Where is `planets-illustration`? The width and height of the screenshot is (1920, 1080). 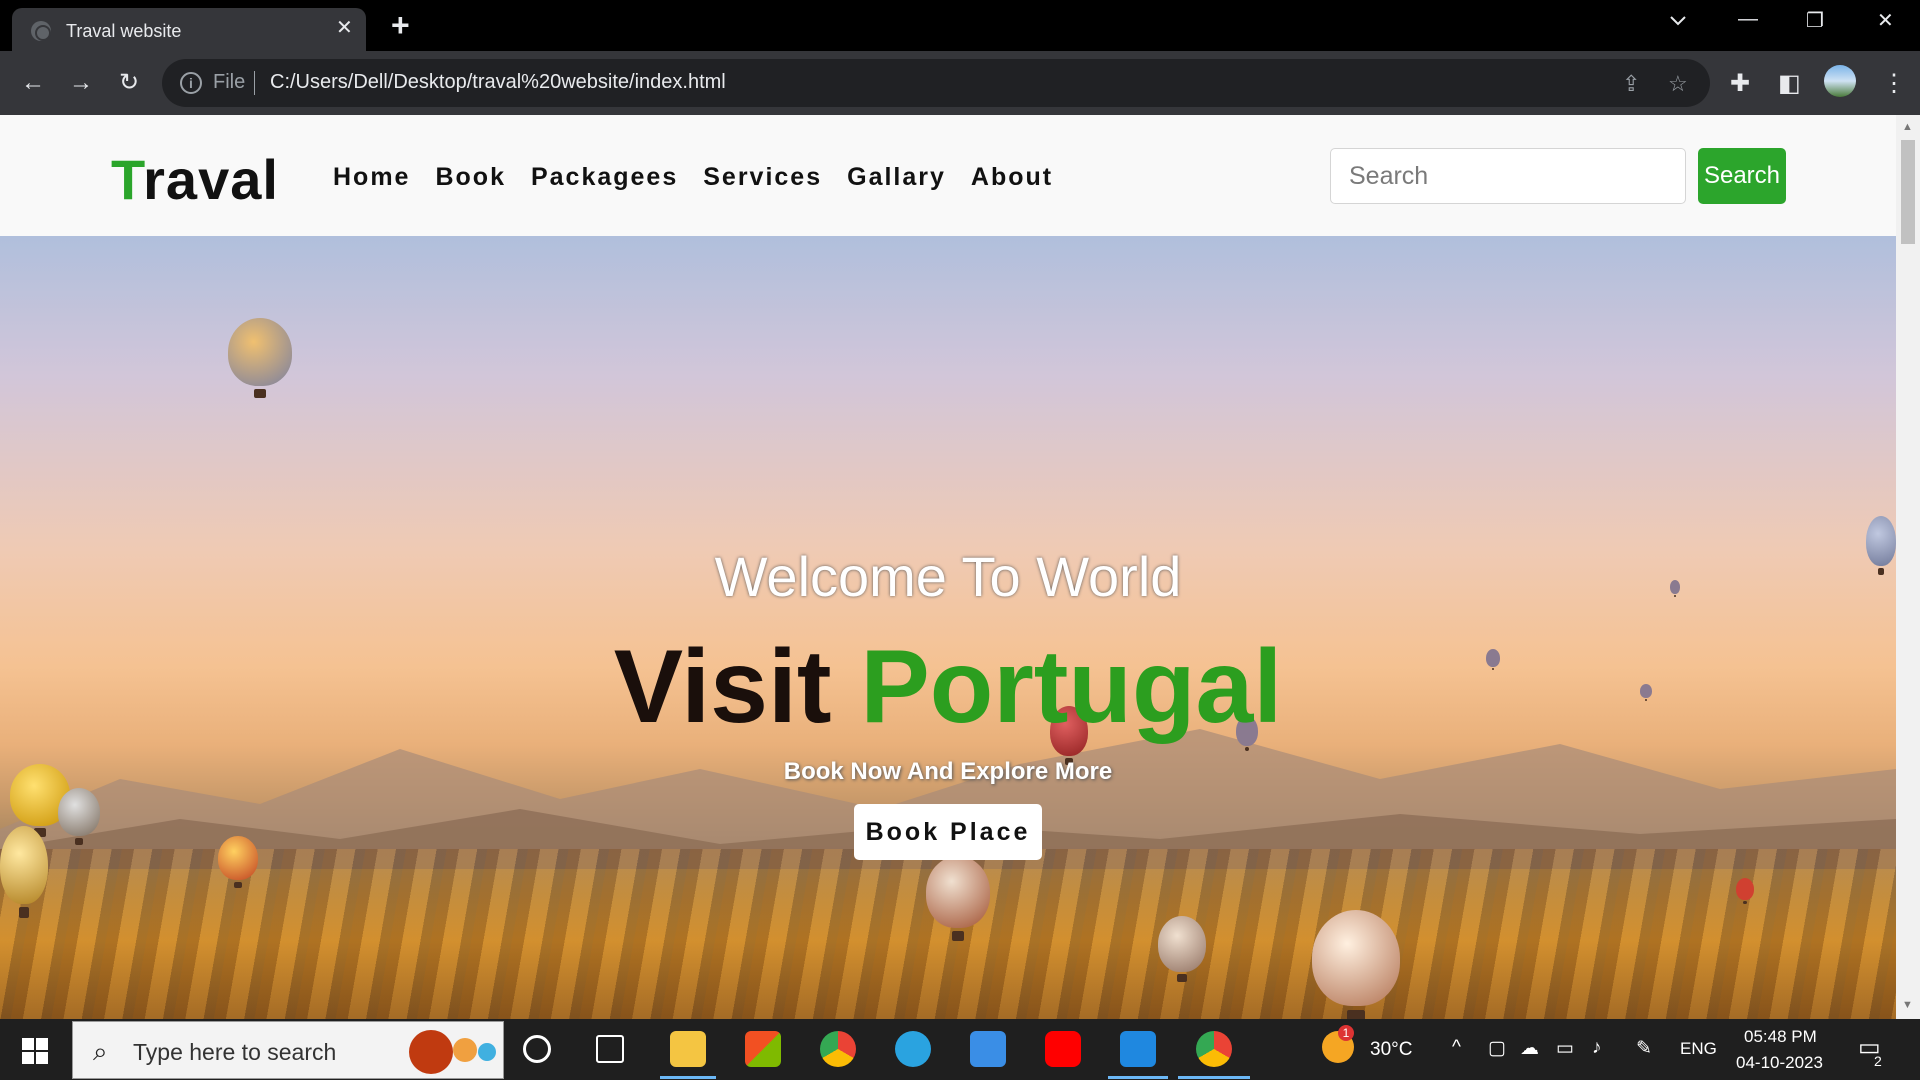 planets-illustration is located at coordinates (452, 1052).